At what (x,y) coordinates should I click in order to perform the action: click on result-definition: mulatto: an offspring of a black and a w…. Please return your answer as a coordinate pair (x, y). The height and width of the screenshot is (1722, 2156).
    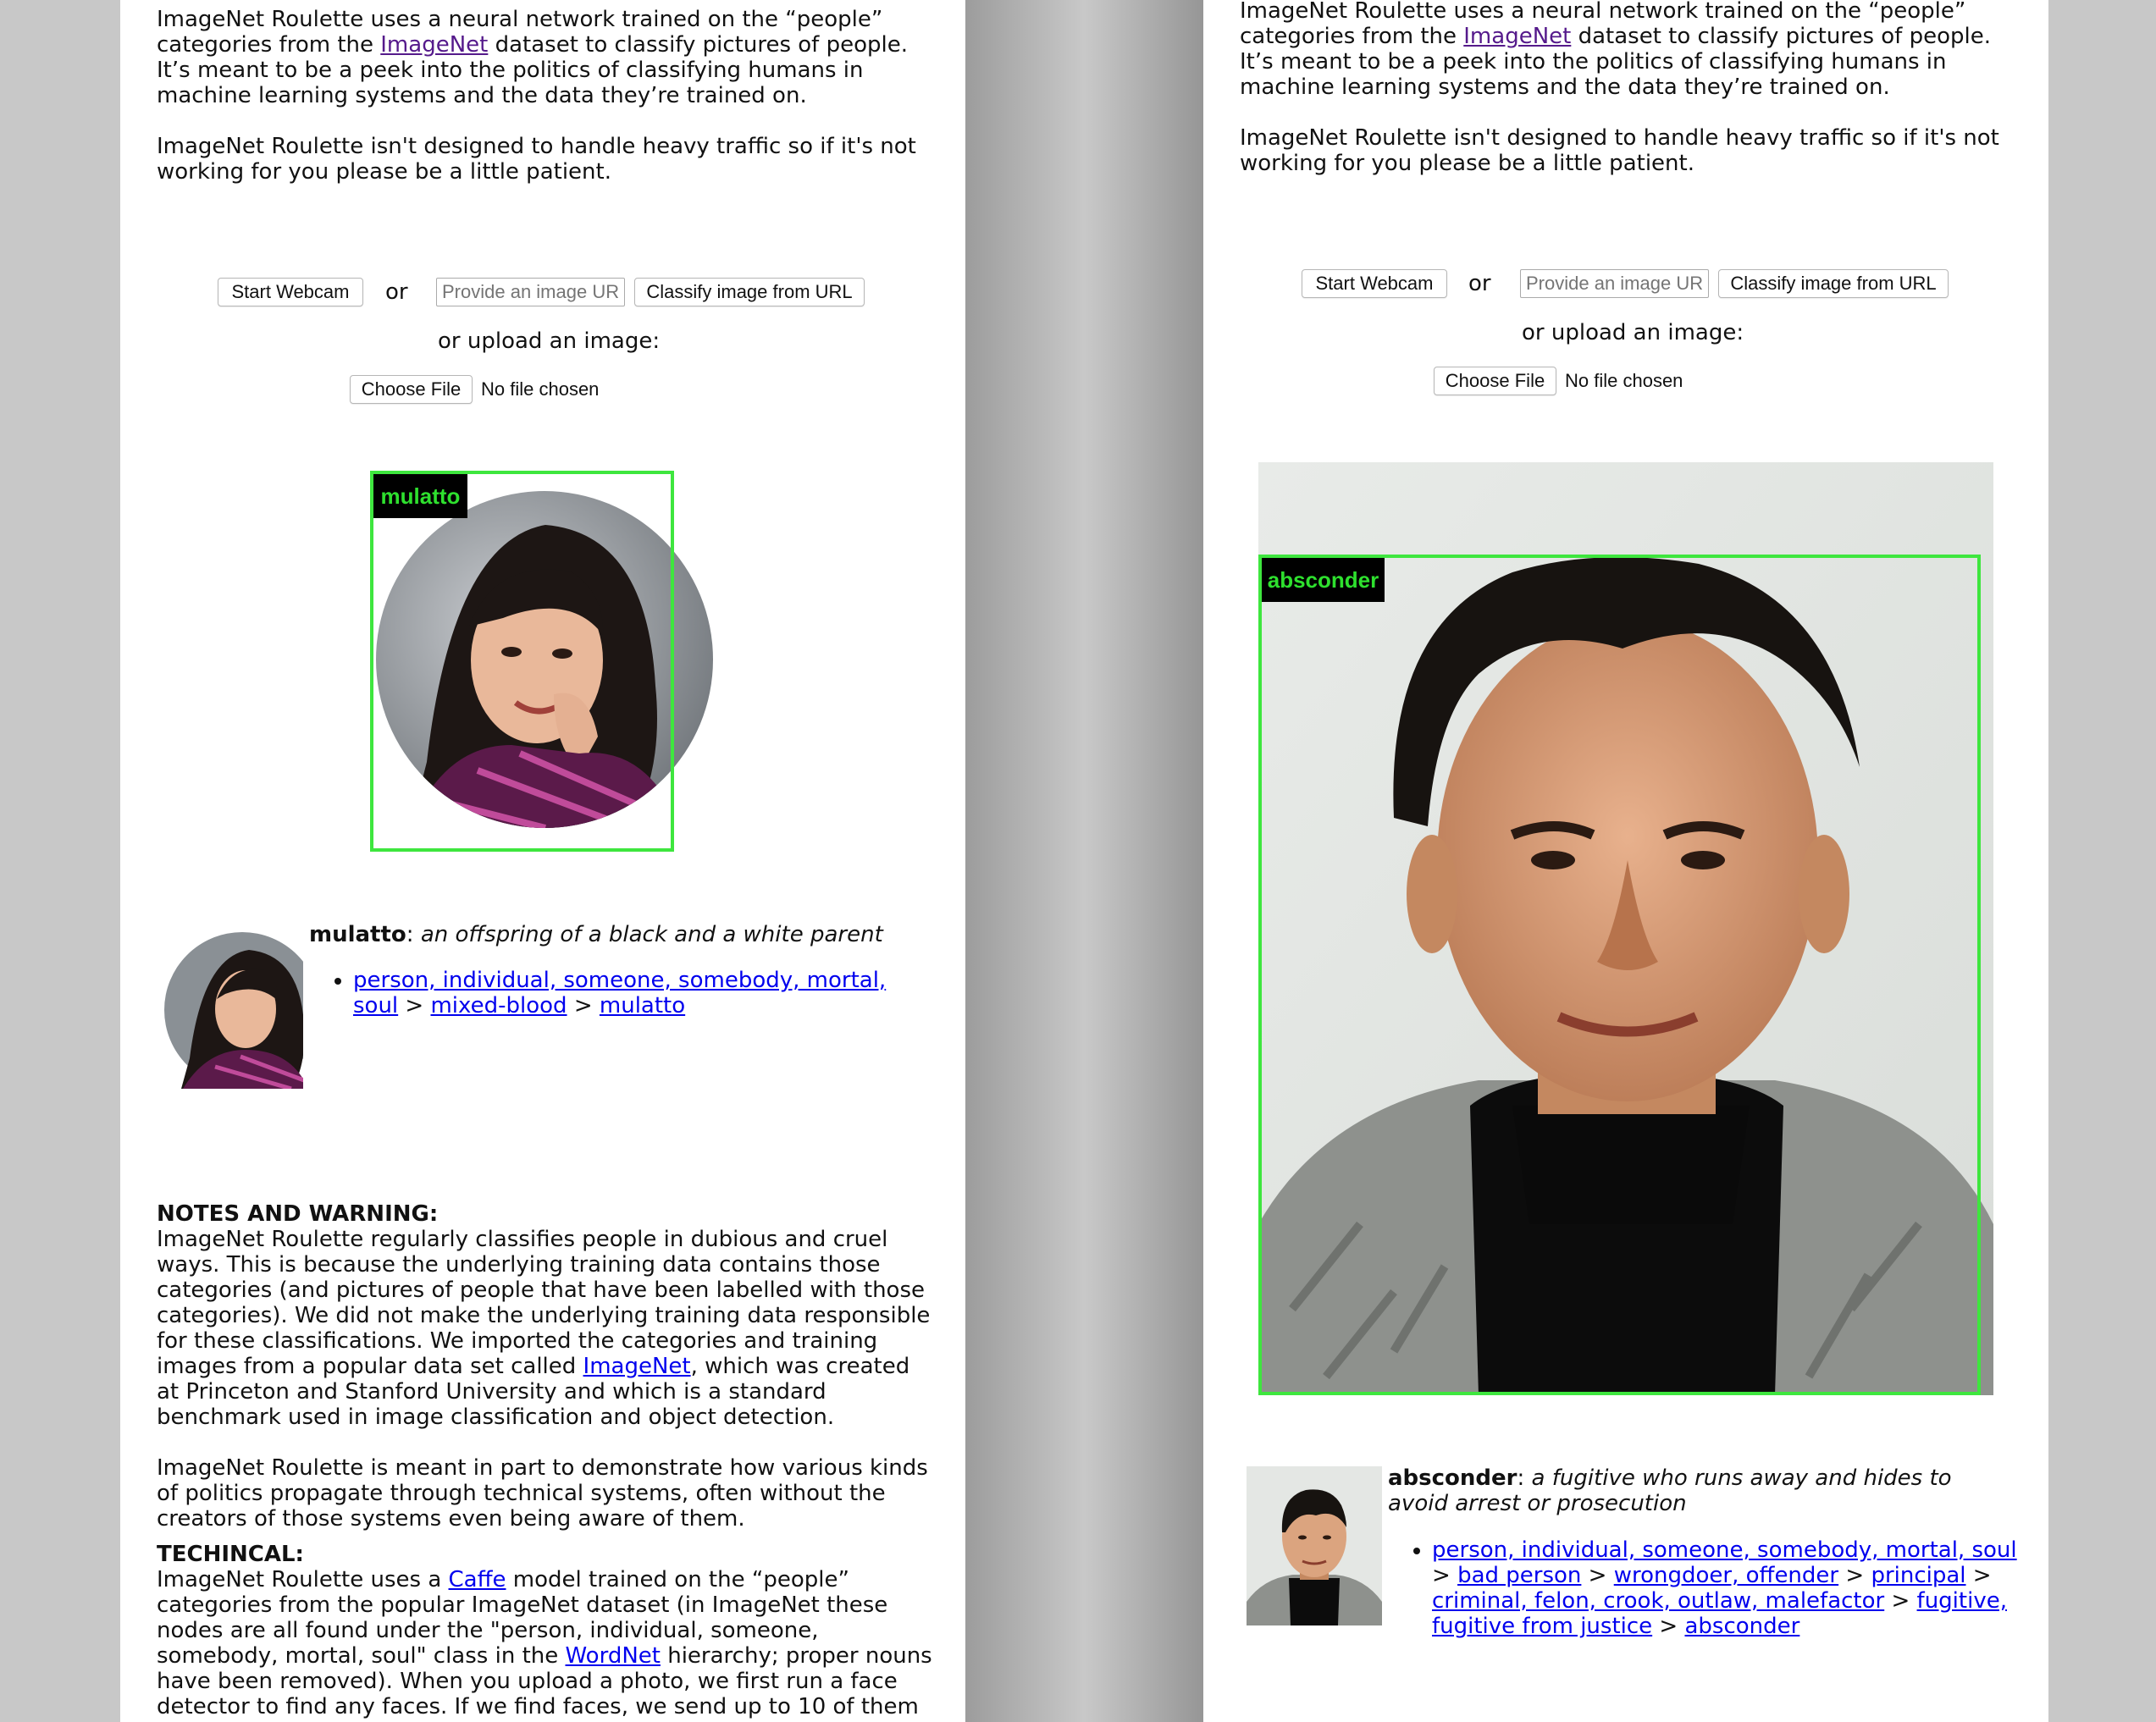
    Looking at the image, I should click on (596, 935).